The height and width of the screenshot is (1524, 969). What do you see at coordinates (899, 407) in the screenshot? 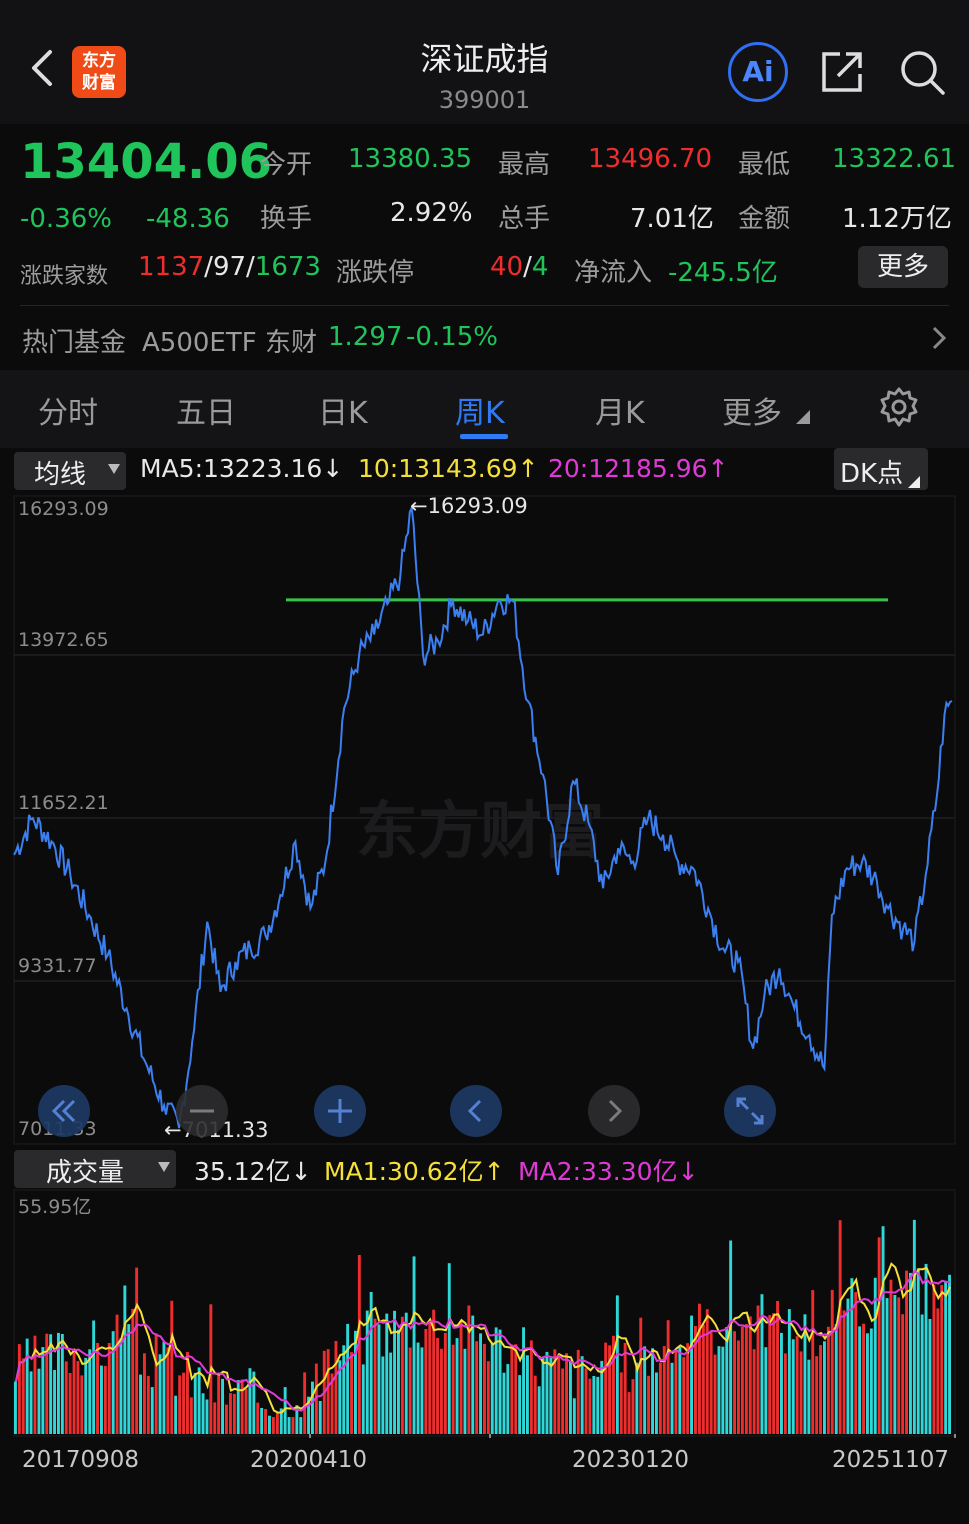
I see `settings-gear-icon` at bounding box center [899, 407].